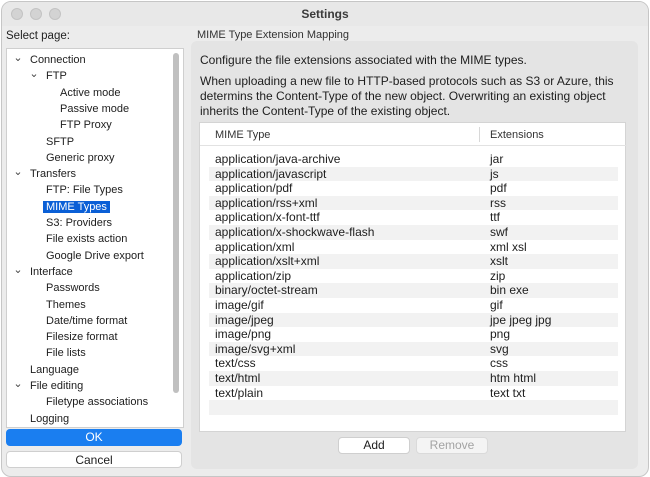 The image size is (650, 477). I want to click on column-header-mime-type: MIME Type, so click(242, 135).